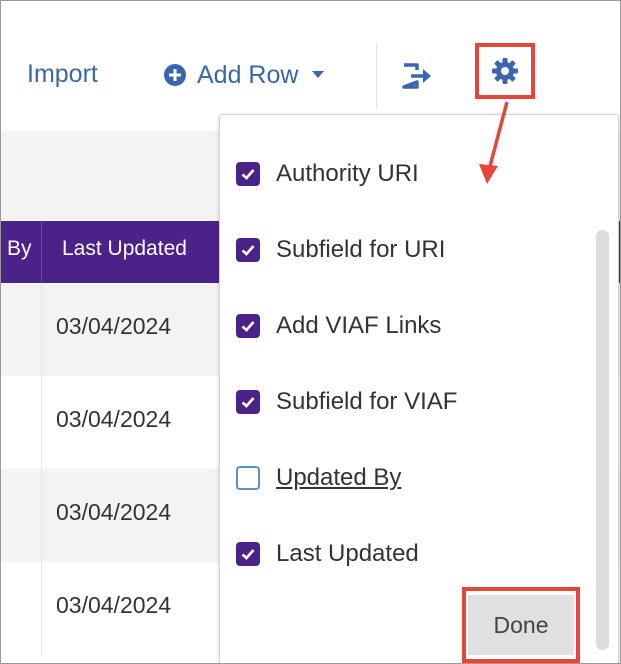 This screenshot has width=621, height=664. I want to click on checkbox-unchecked, so click(248, 478).